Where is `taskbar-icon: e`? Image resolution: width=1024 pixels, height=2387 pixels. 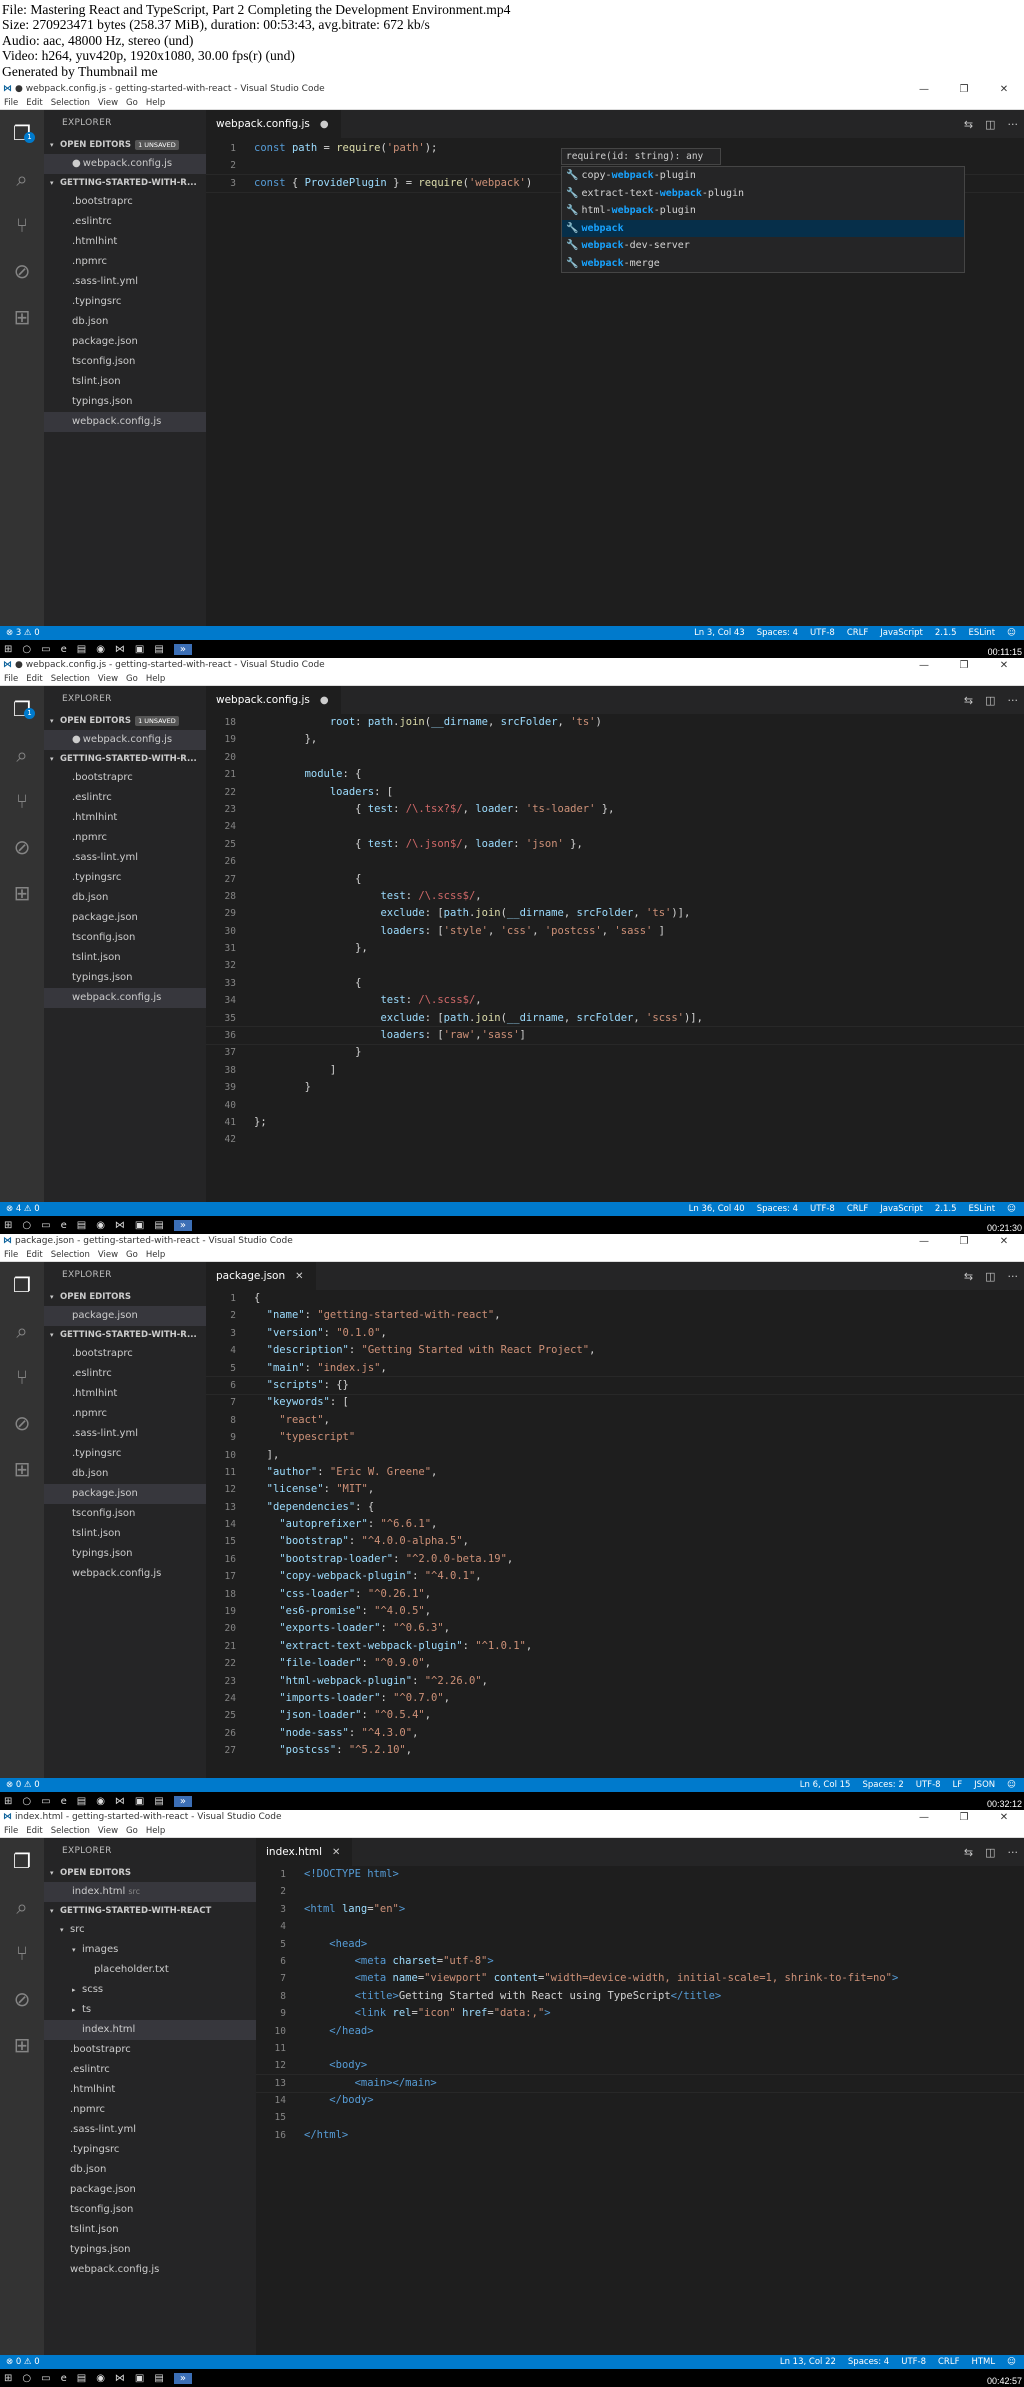
taskbar-icon: e is located at coordinates (64, 649).